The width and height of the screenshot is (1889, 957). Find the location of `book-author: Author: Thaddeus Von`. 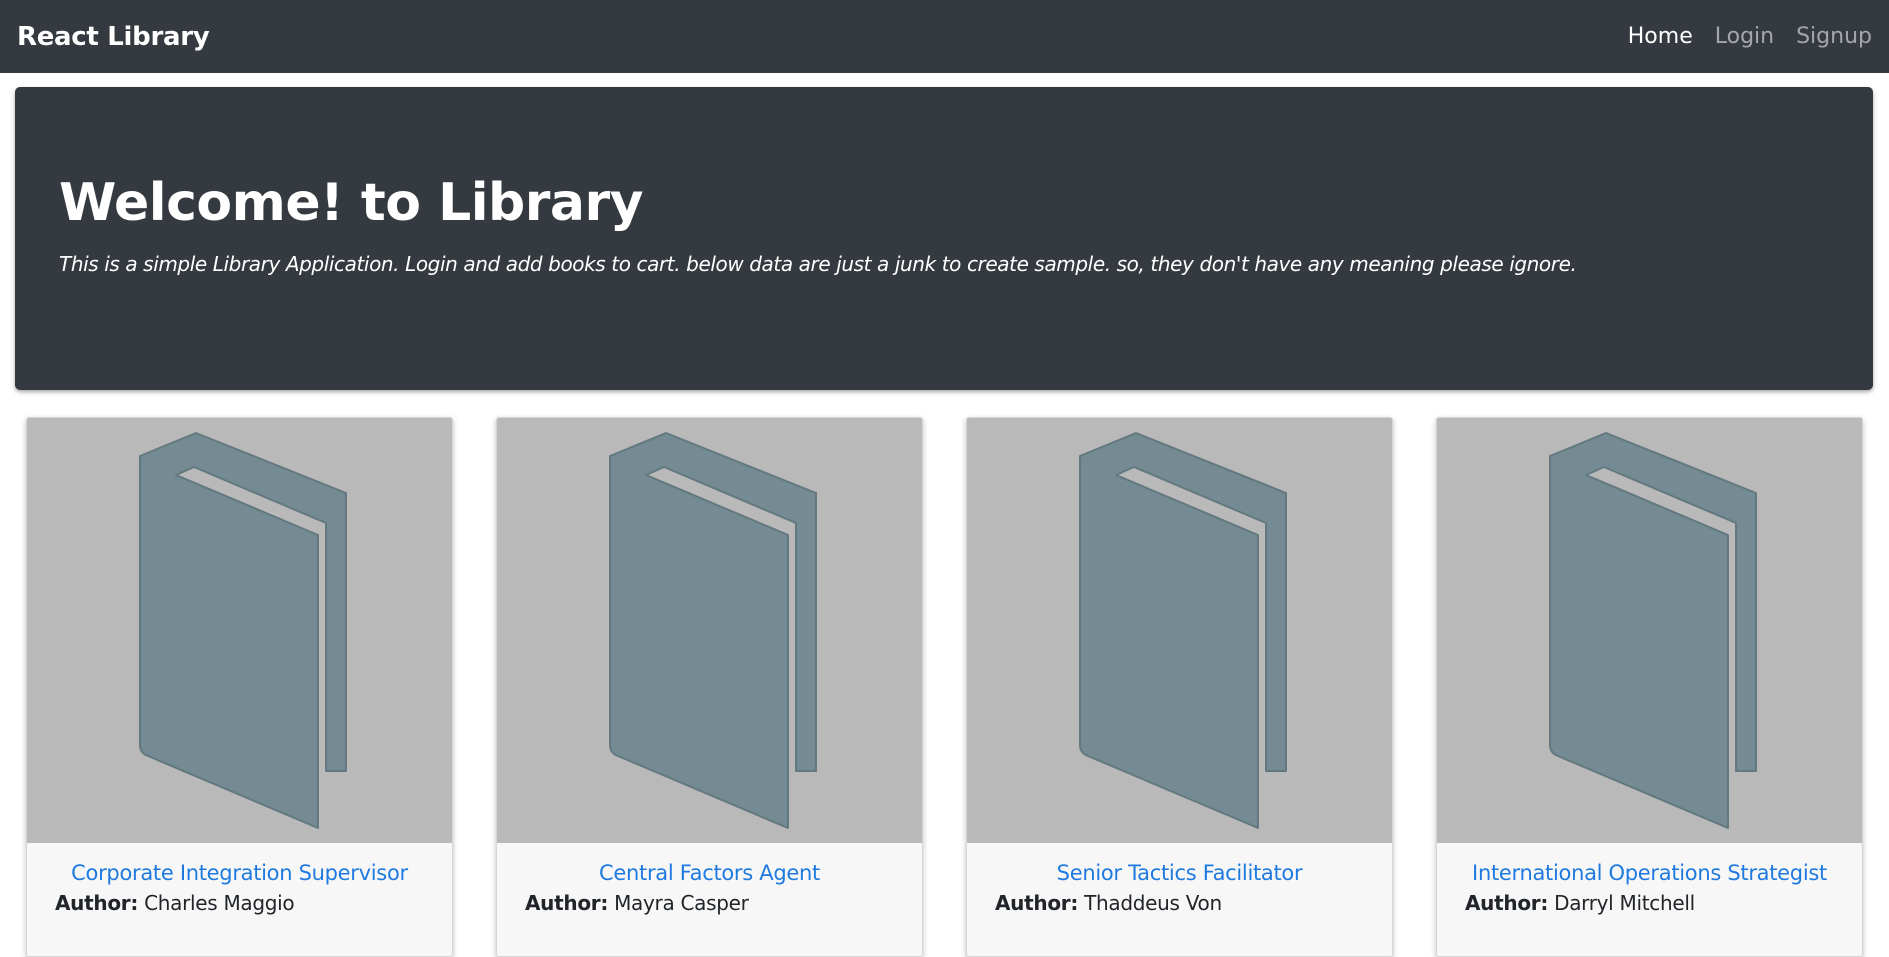

book-author: Author: Thaddeus Von is located at coordinates (1179, 903).